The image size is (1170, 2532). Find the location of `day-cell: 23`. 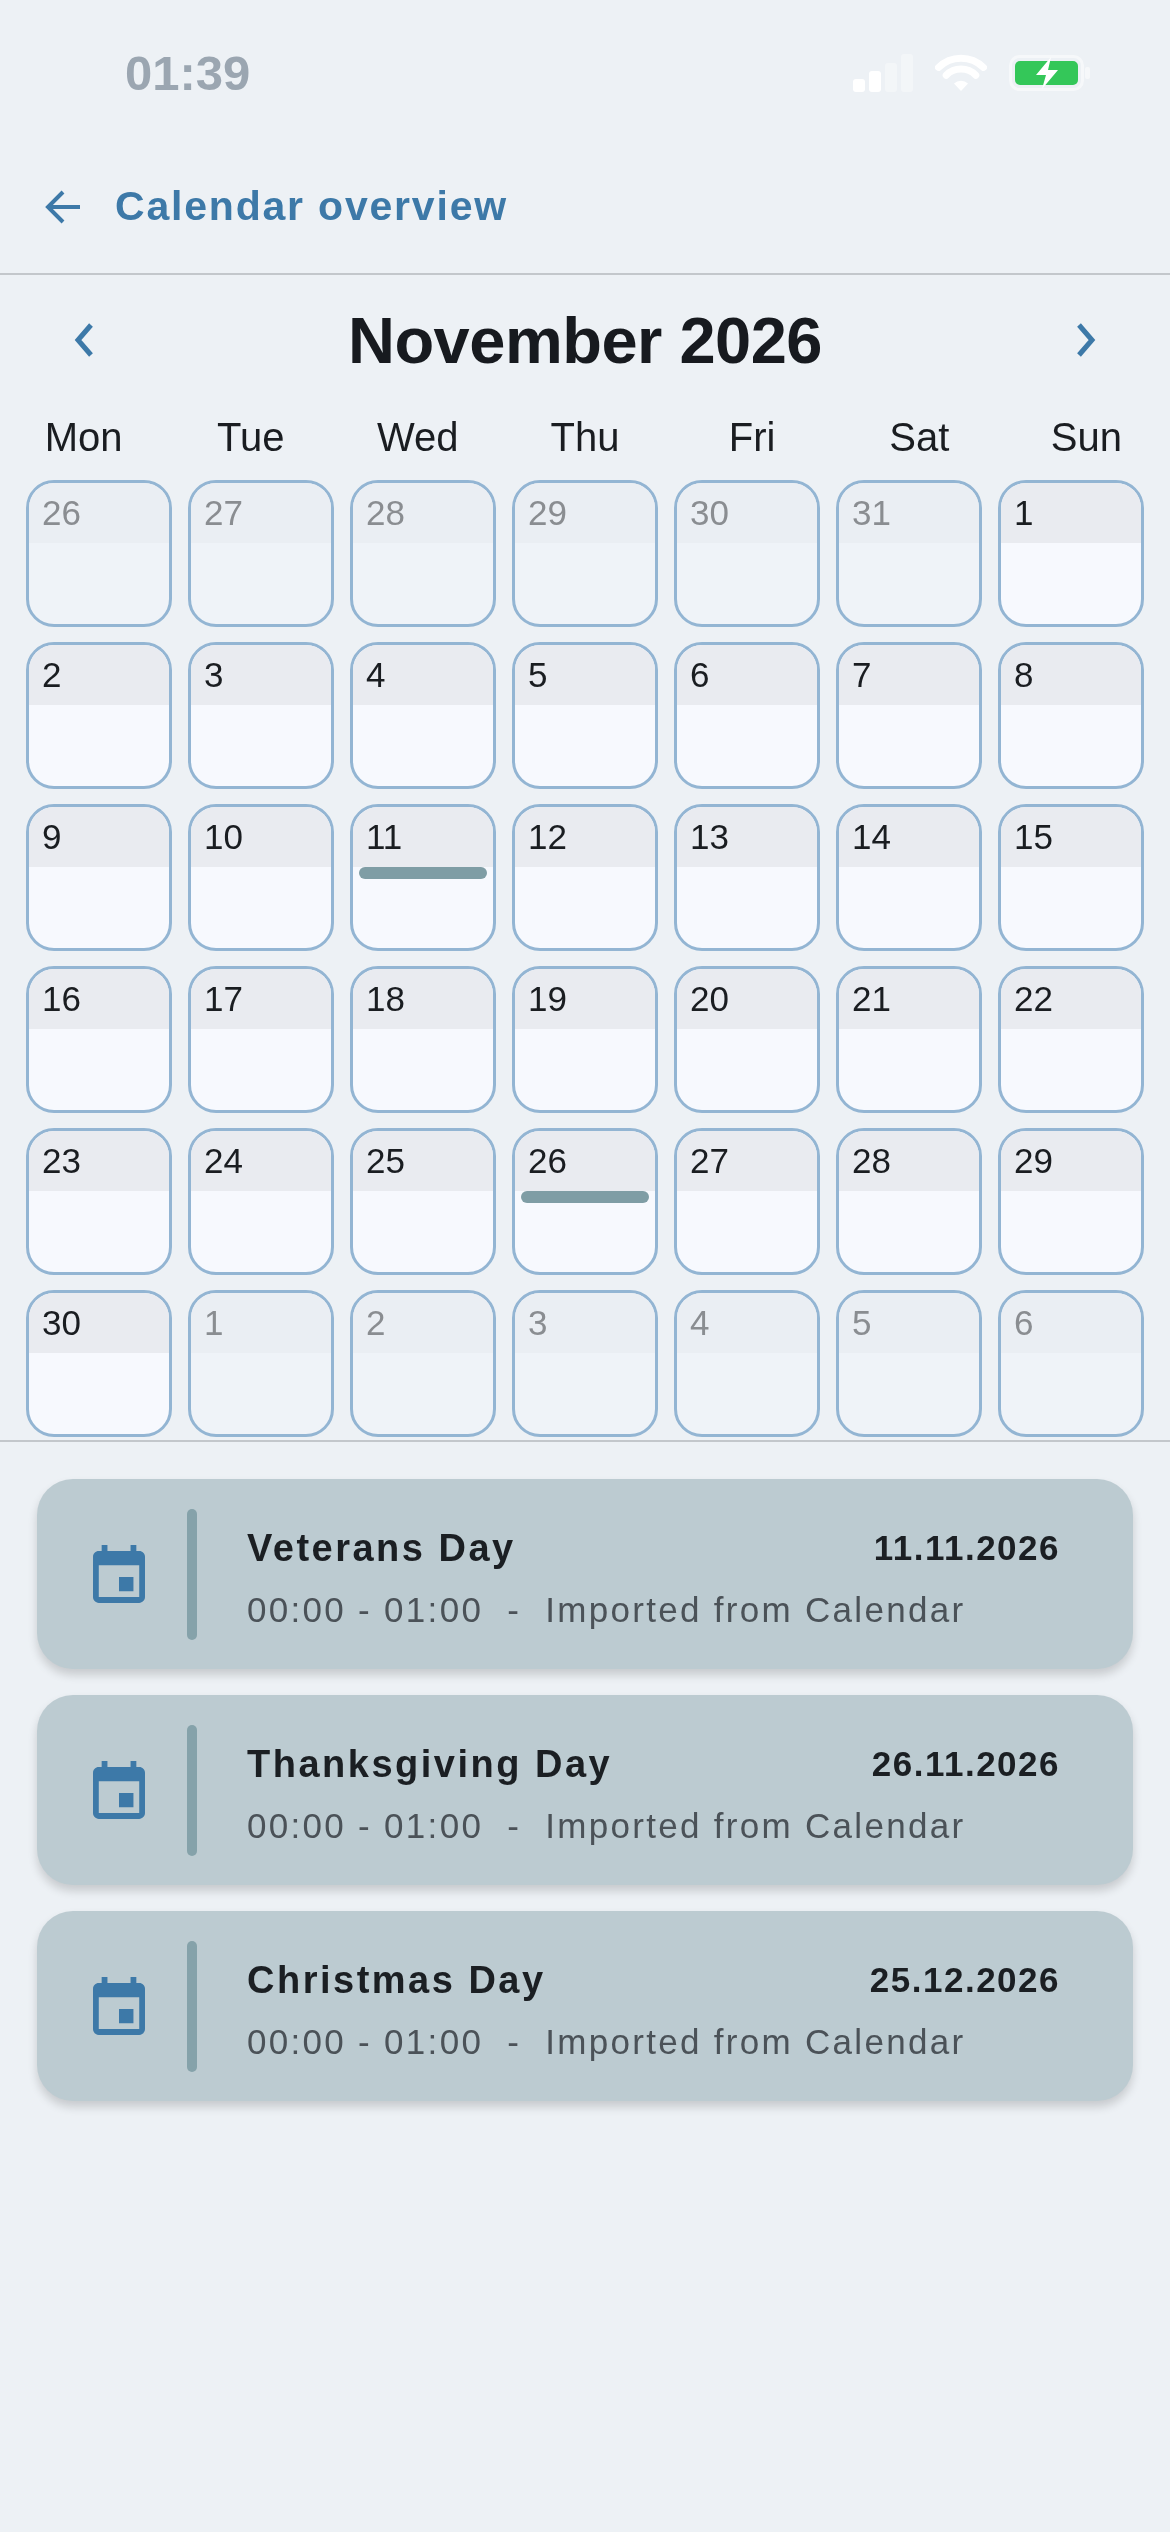

day-cell: 23 is located at coordinates (99, 1201).